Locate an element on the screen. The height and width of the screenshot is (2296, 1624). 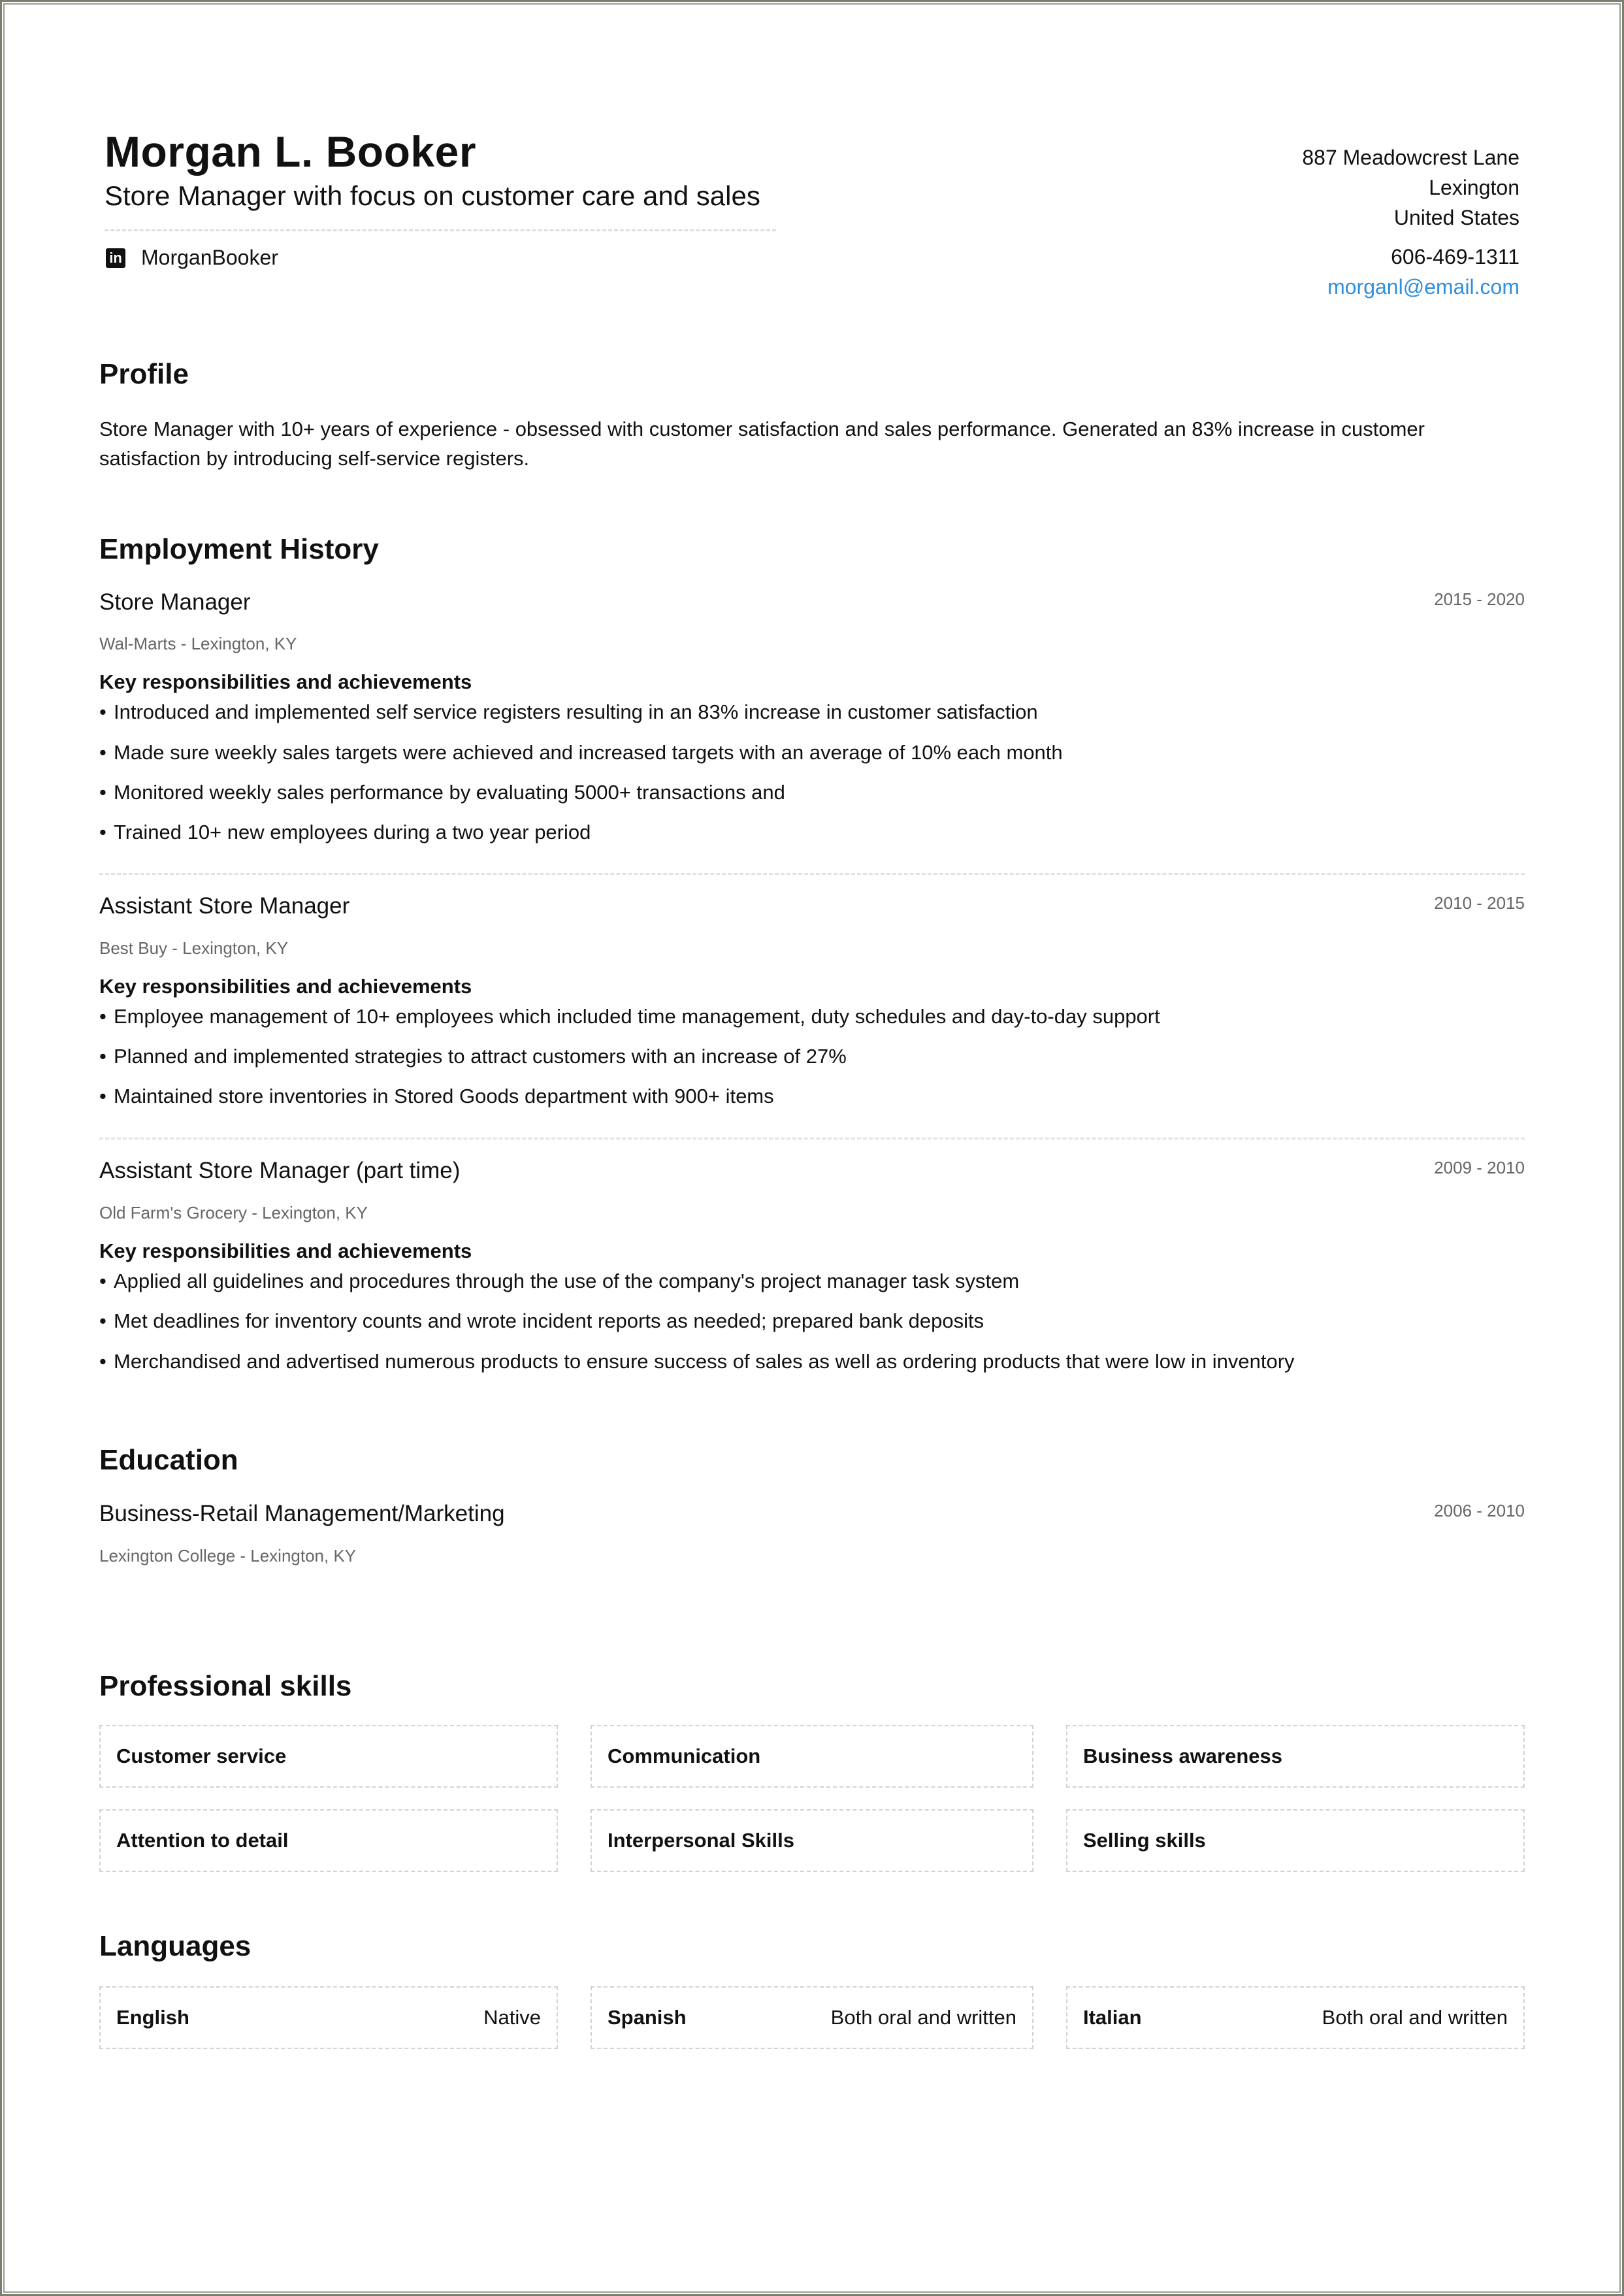
phone-number: 606-469-1311 is located at coordinates (1455, 257).